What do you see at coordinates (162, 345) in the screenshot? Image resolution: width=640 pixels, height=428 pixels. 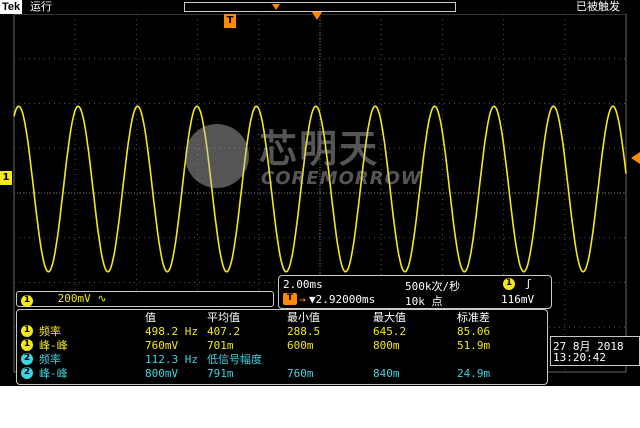 I see `measurement-value: 760mV` at bounding box center [162, 345].